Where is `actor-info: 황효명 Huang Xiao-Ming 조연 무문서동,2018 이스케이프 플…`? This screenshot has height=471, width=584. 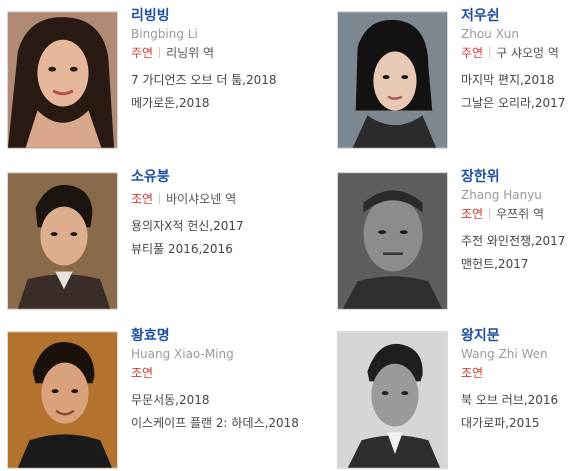
actor-info: 황효명 Huang Xiao-Ming 조연 무문서동,2018 이스케이프 플… is located at coordinates (215, 381).